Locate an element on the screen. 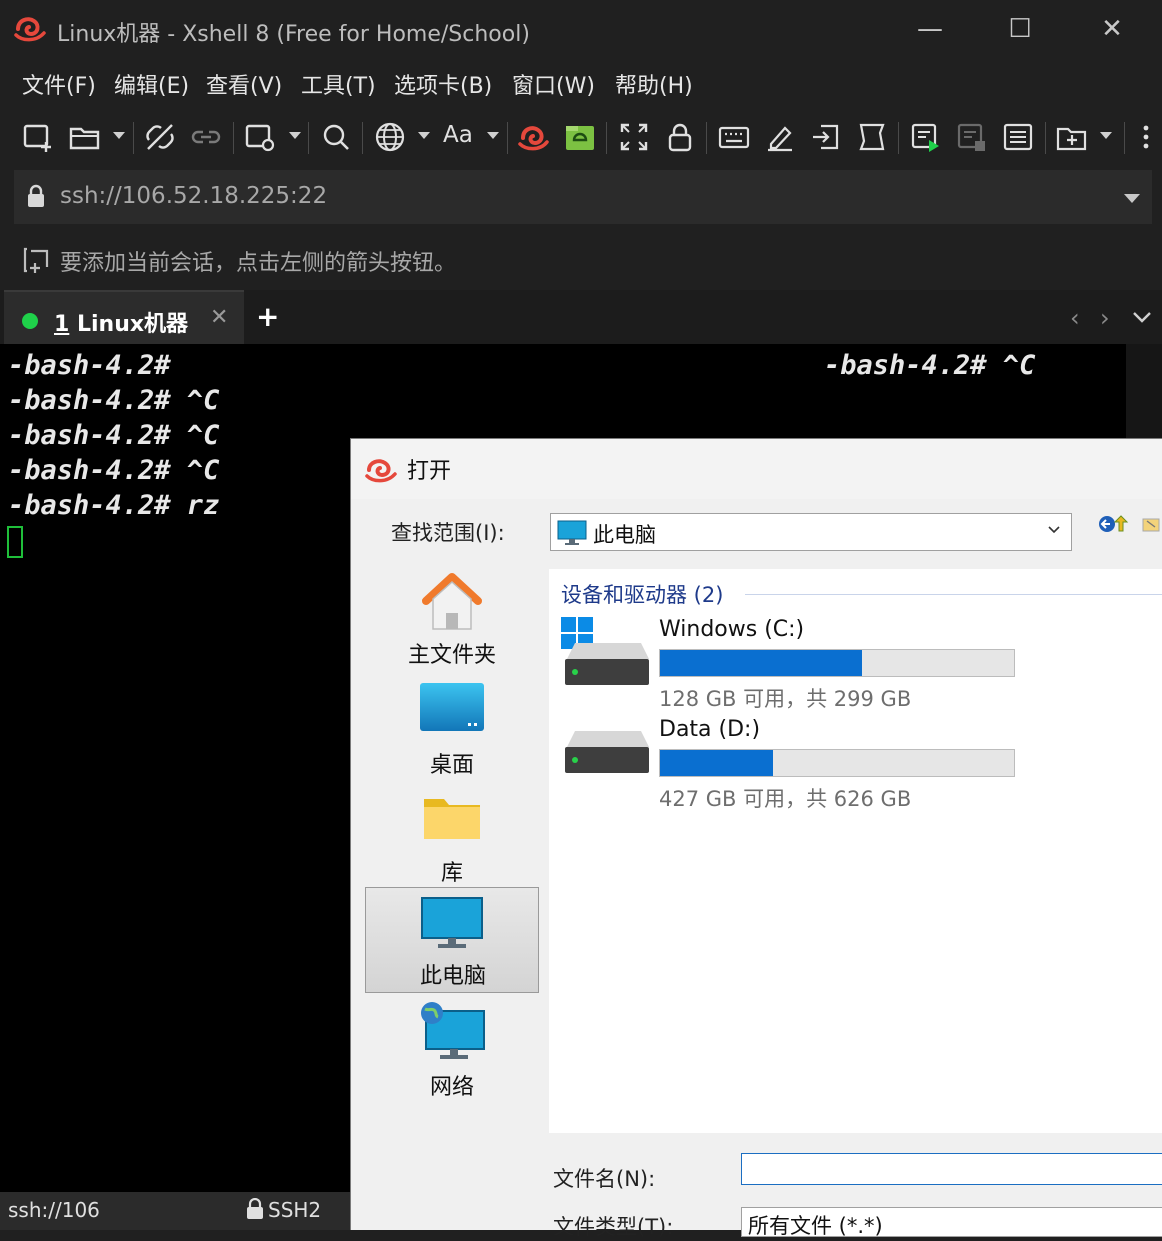 This screenshot has width=1162, height=1241. drive-c: Windows (C:) 128 GB 可用，共 299 GB is located at coordinates (861, 665).